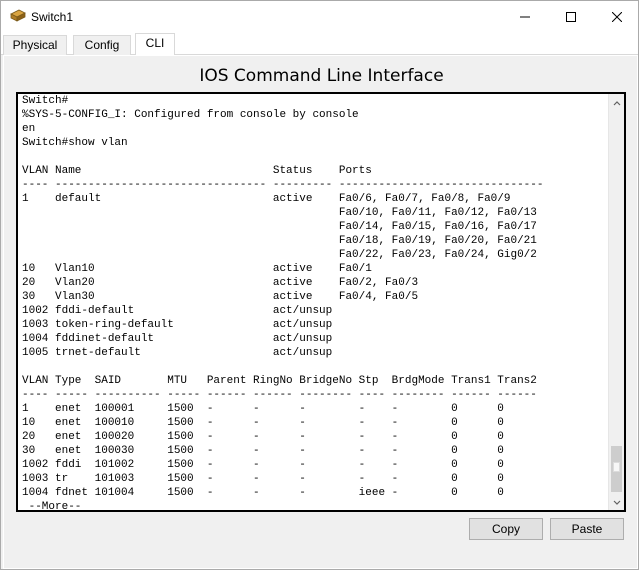 The image size is (639, 570). I want to click on tab-physical: Physical, so click(35, 45).